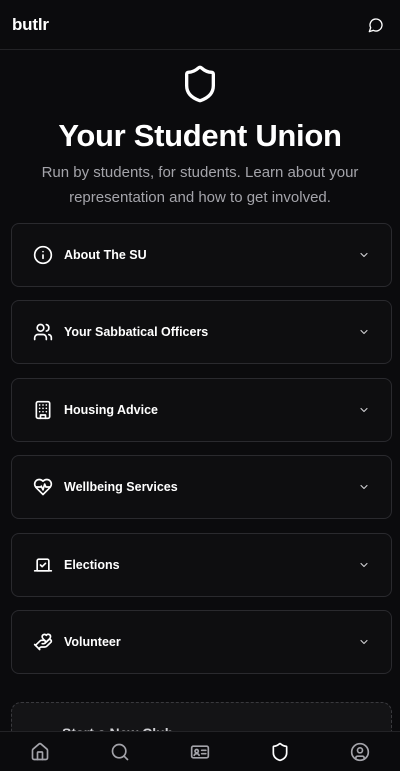  What do you see at coordinates (105, 255) in the screenshot?
I see `accordion-label: About The SU` at bounding box center [105, 255].